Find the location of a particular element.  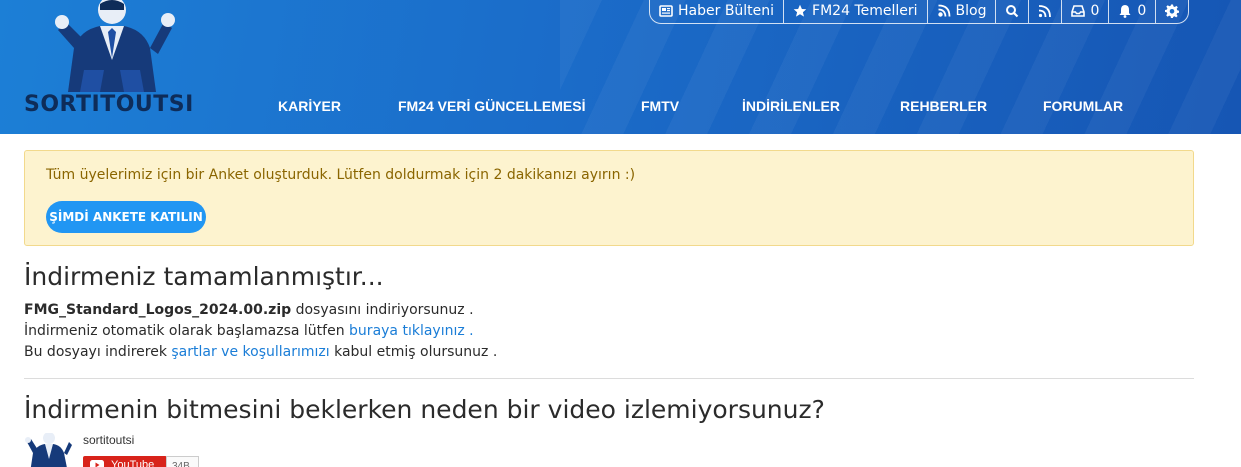

newsletter-button: Haber Bülteni is located at coordinates (717, 11).